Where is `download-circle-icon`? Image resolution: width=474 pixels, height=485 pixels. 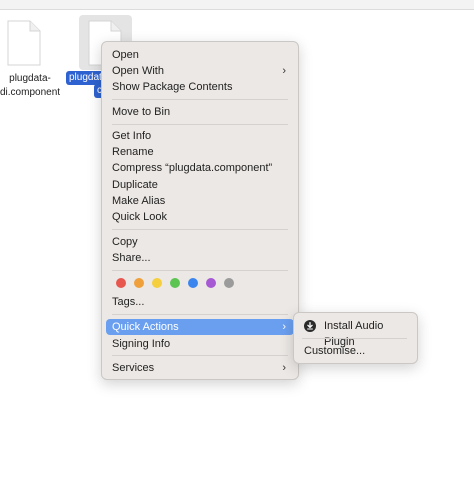 download-circle-icon is located at coordinates (310, 326).